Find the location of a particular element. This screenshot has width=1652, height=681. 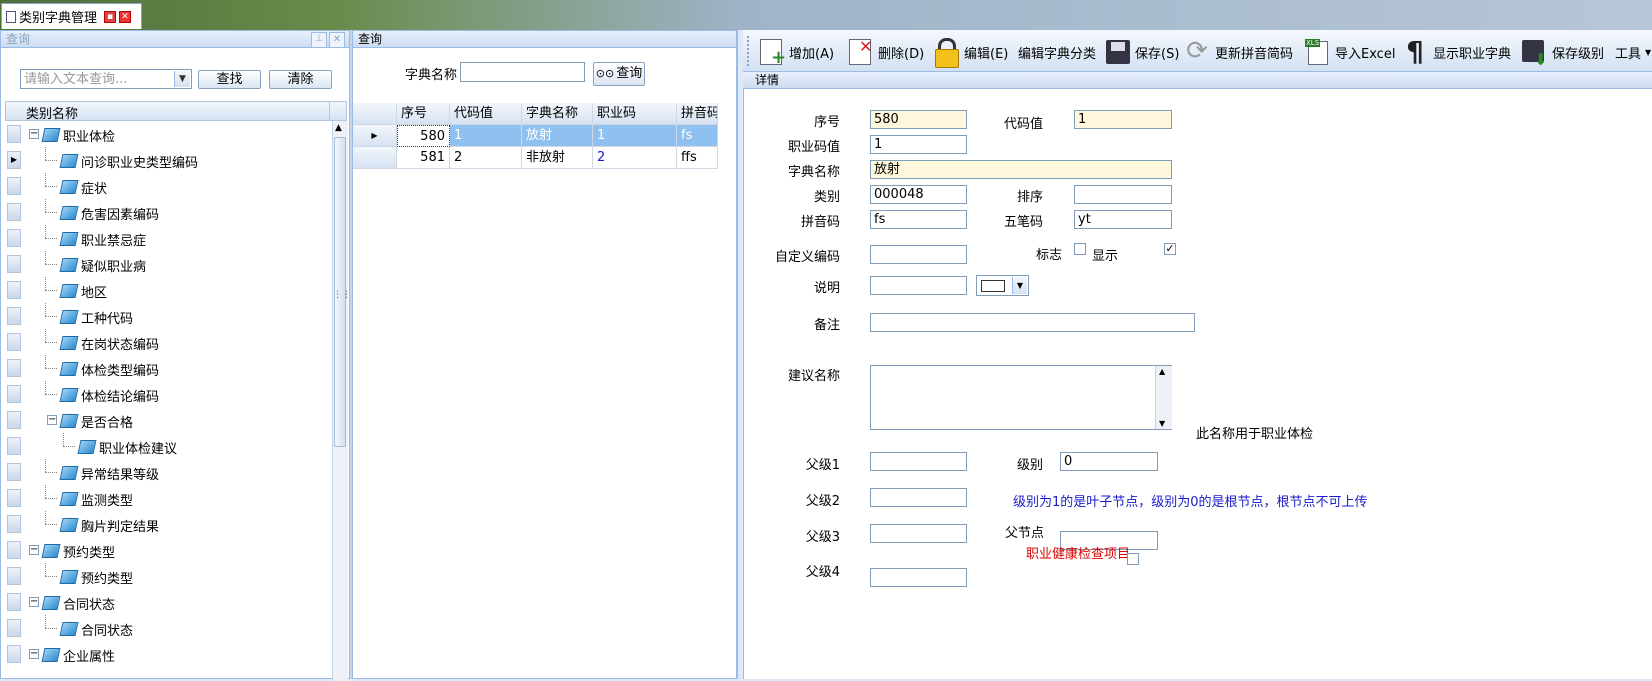

tree-node: − 合同状态 is located at coordinates (168, 602).